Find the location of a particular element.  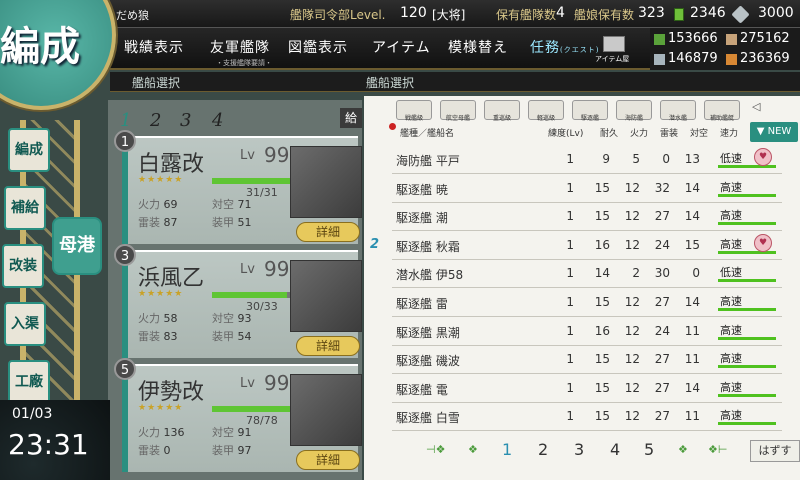

ship-row: 駆逐艦 暁 1 15 12 32 14 高速 is located at coordinates (587, 189).